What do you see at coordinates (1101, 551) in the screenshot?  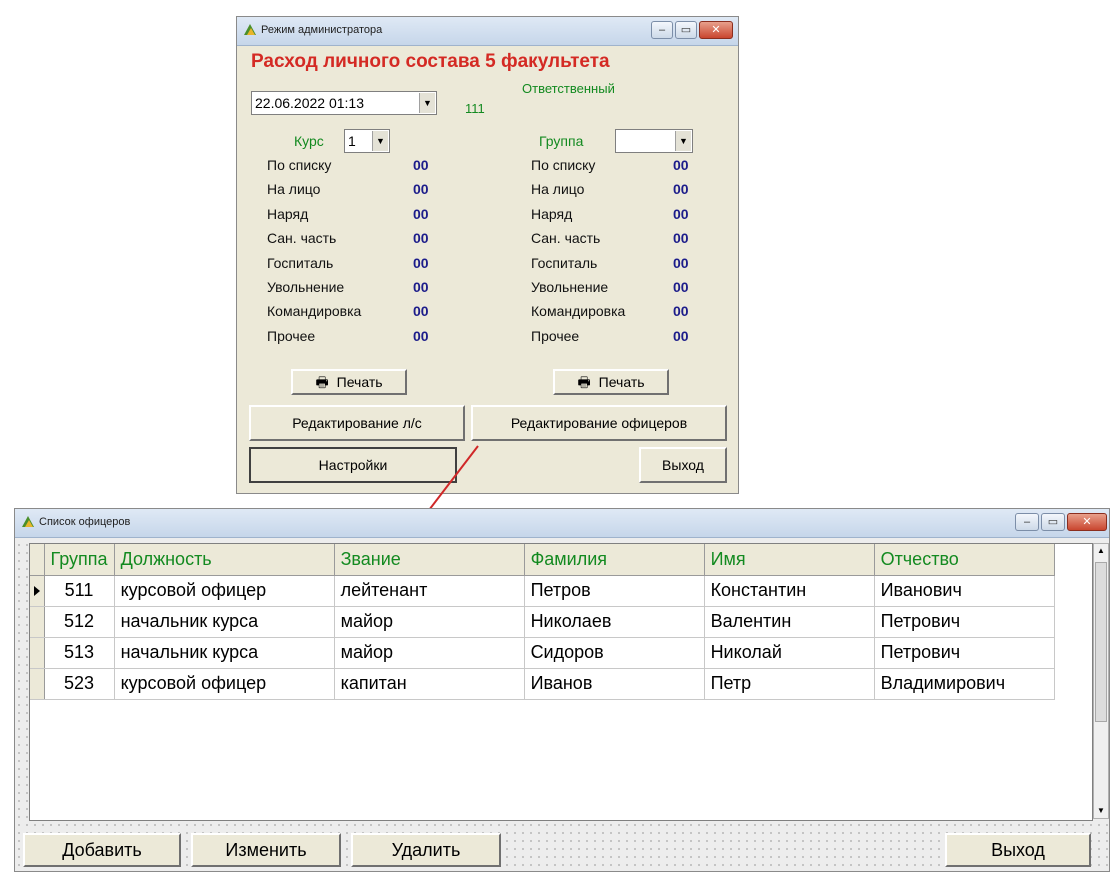 I see `scroll-up-icon: ▲` at bounding box center [1101, 551].